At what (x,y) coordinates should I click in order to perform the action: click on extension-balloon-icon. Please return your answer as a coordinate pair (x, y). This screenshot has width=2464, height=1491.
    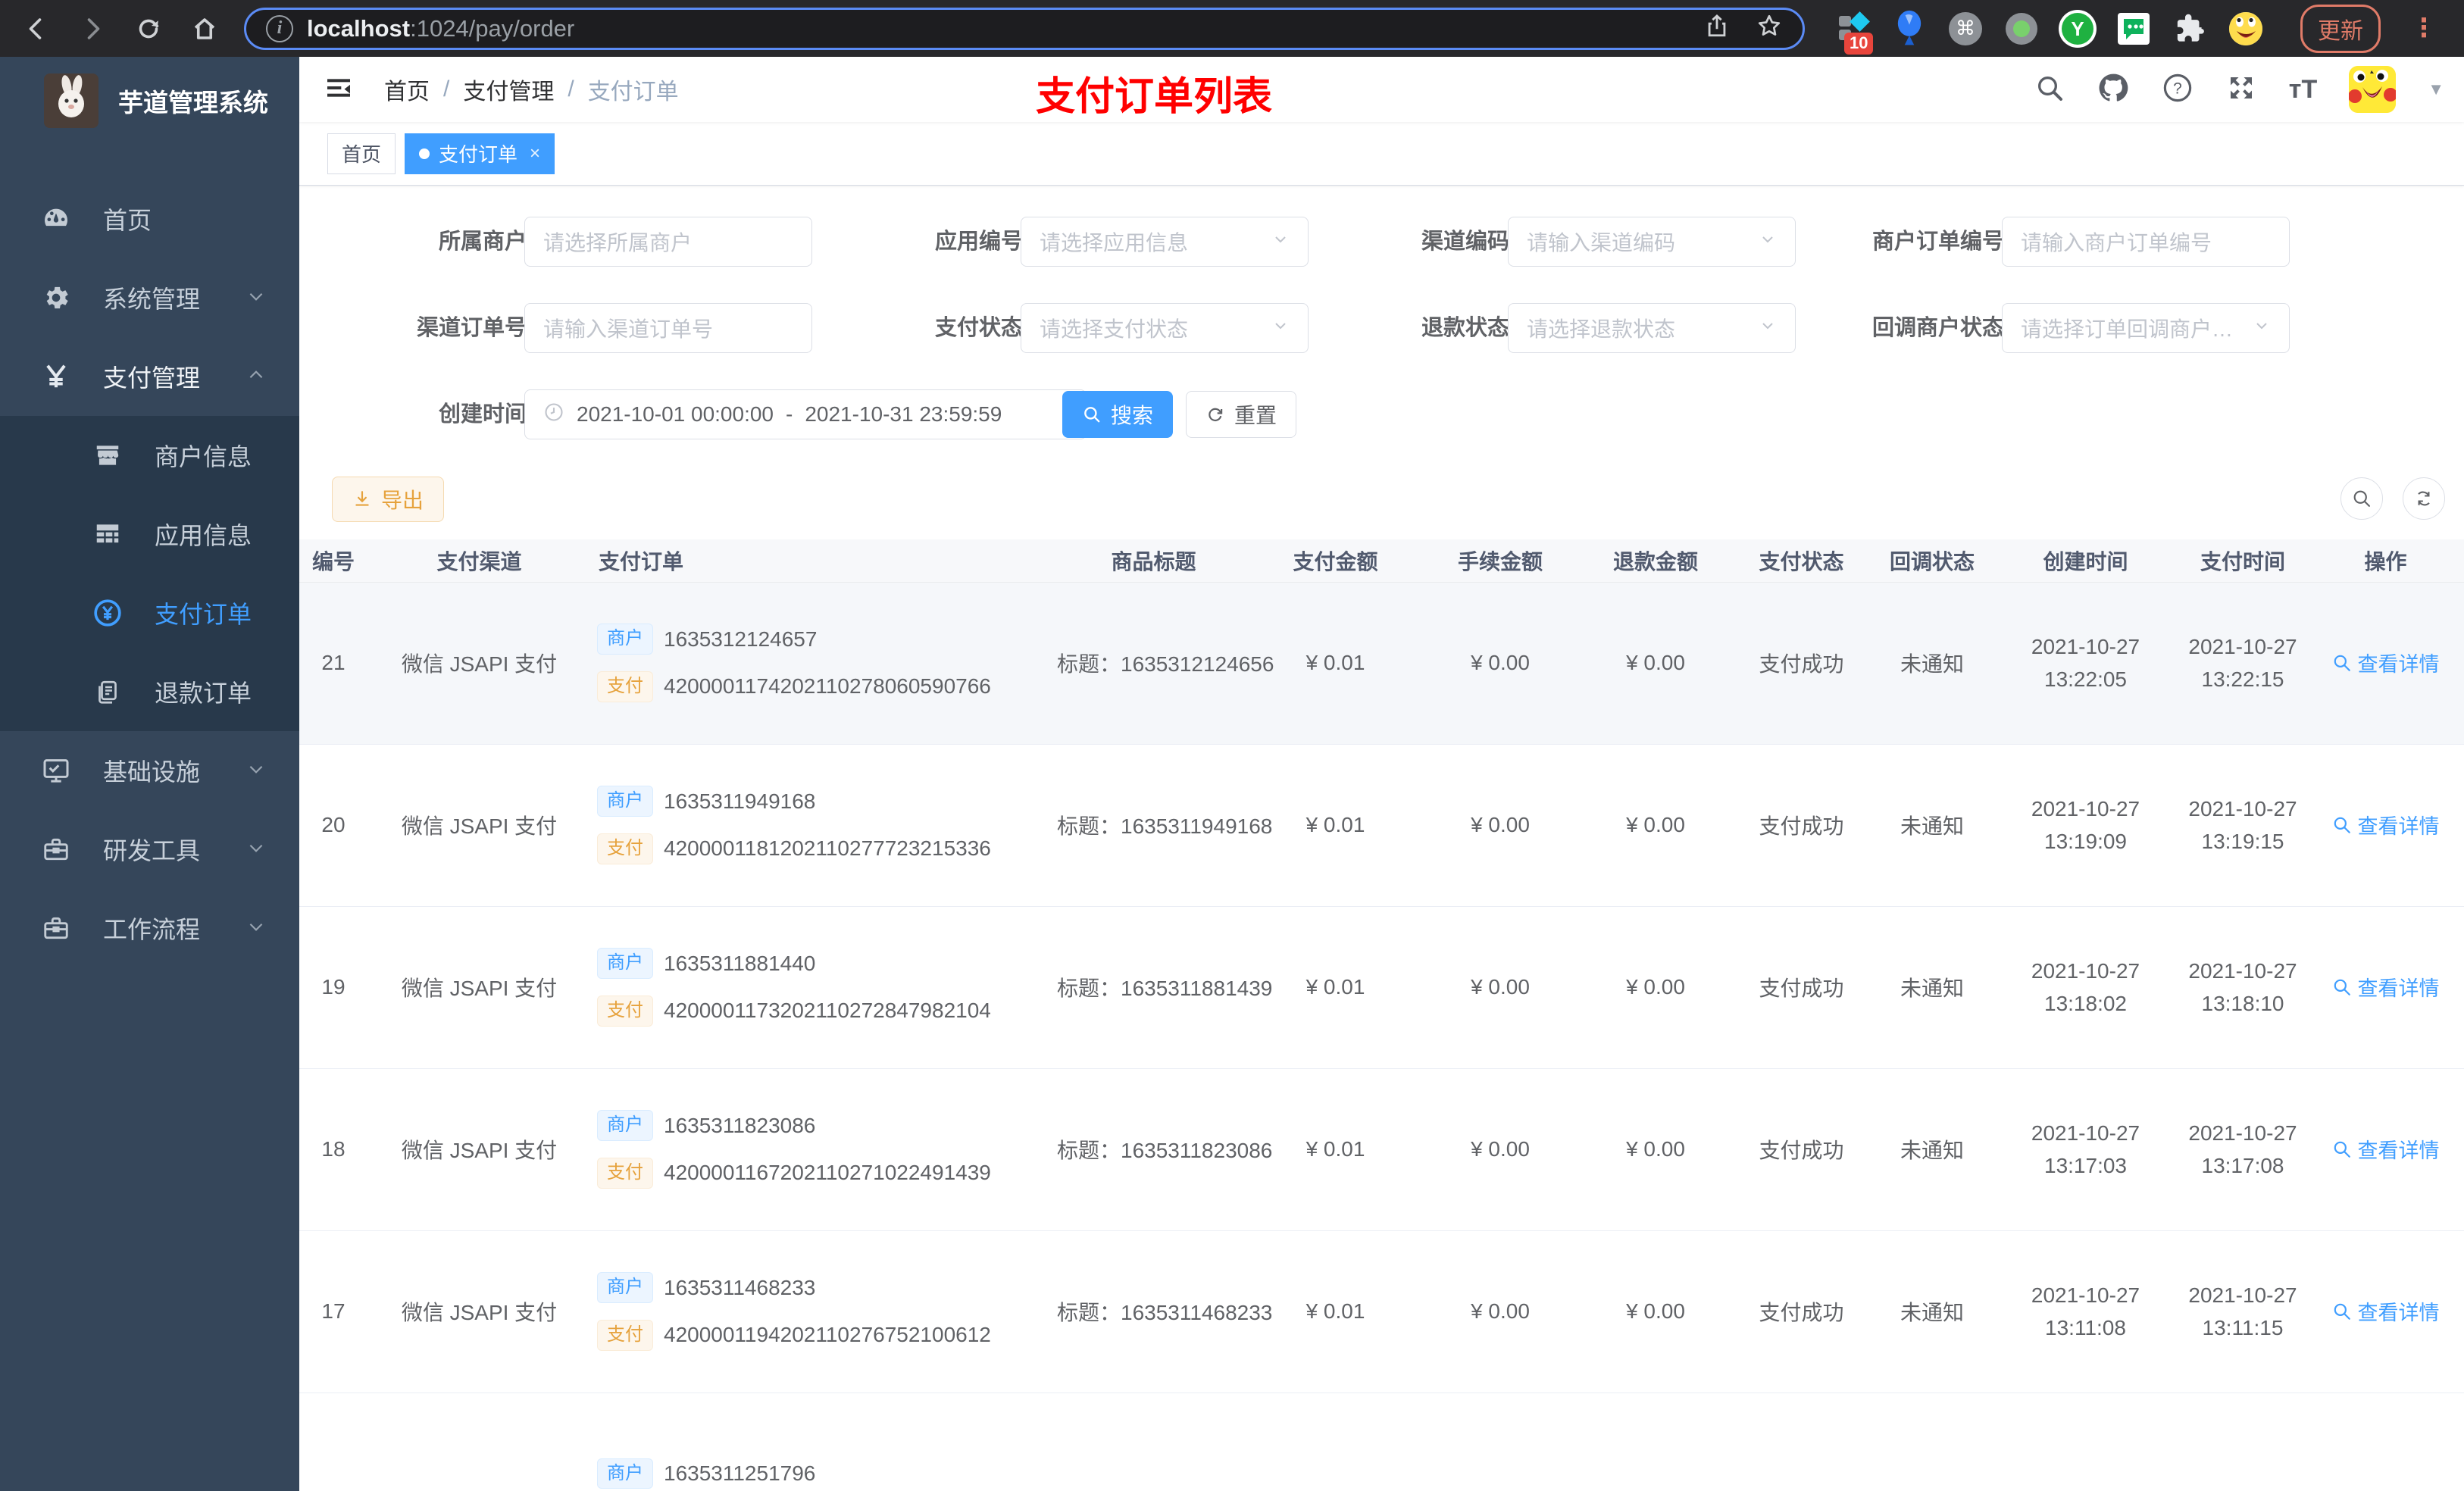
    Looking at the image, I should click on (1909, 28).